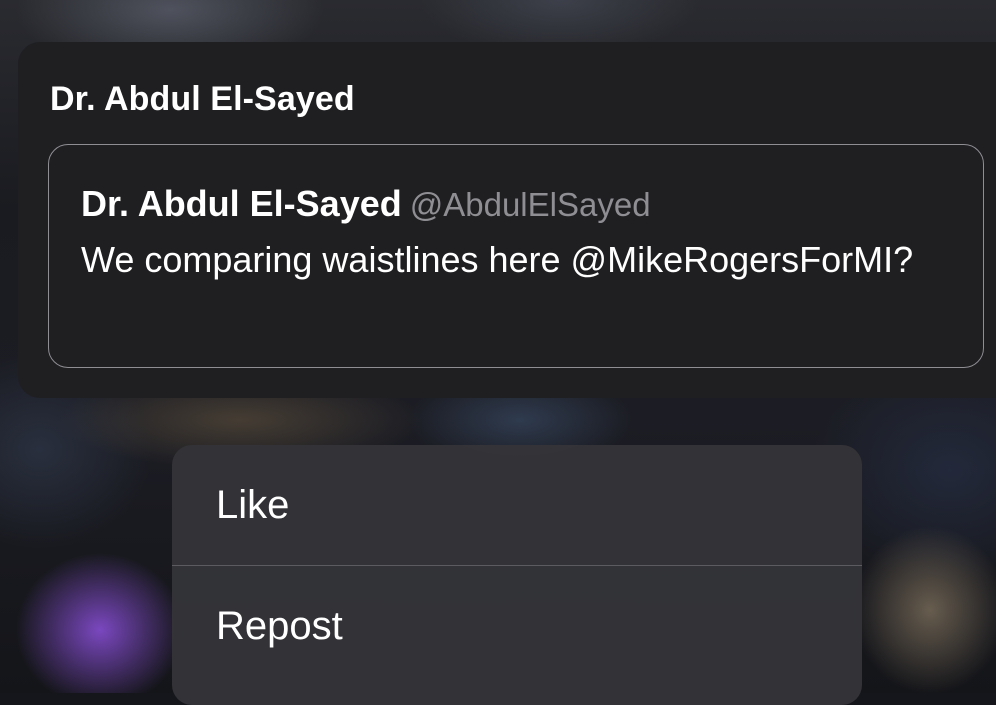  What do you see at coordinates (202, 99) in the screenshot?
I see `card-title: Dr. Abdul El-Sayed` at bounding box center [202, 99].